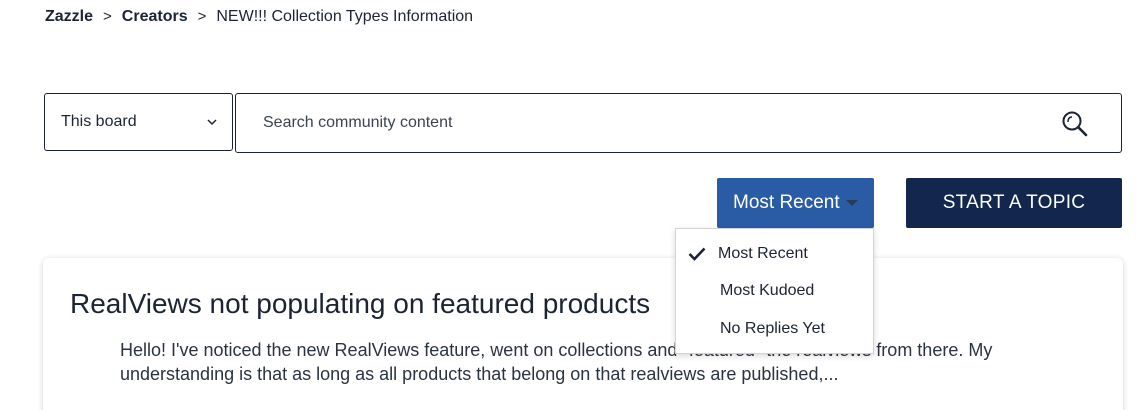  Describe the element at coordinates (138, 122) in the screenshot. I see `search-scope-select: This board` at that location.